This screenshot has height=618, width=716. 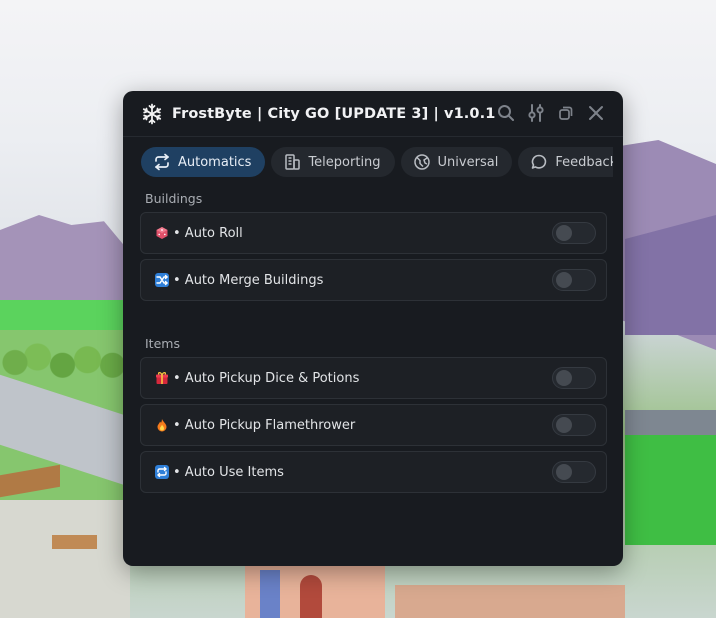 I want to click on window-title: FrostByte | City GO [UPDATE 3] | v1.0.1, so click(x=334, y=113).